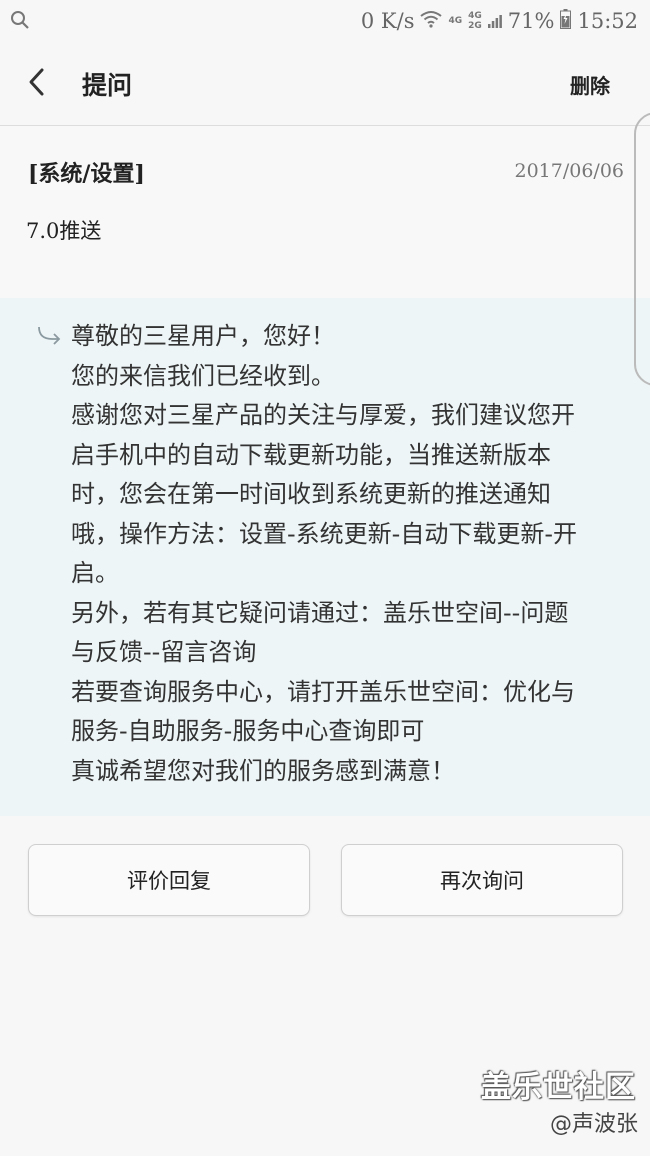  What do you see at coordinates (475, 16) in the screenshot?
I see `network-type-2: 4G` at bounding box center [475, 16].